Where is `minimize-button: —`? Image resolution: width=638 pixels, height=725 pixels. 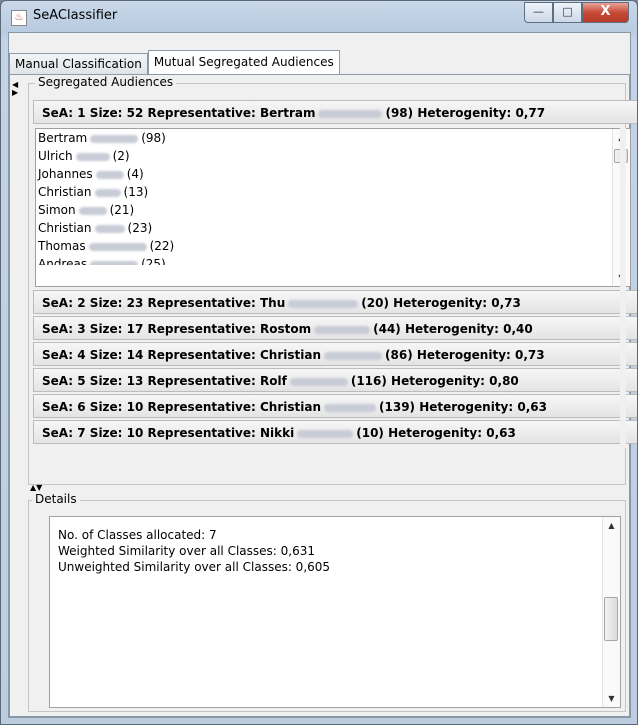 minimize-button: — is located at coordinates (538, 12).